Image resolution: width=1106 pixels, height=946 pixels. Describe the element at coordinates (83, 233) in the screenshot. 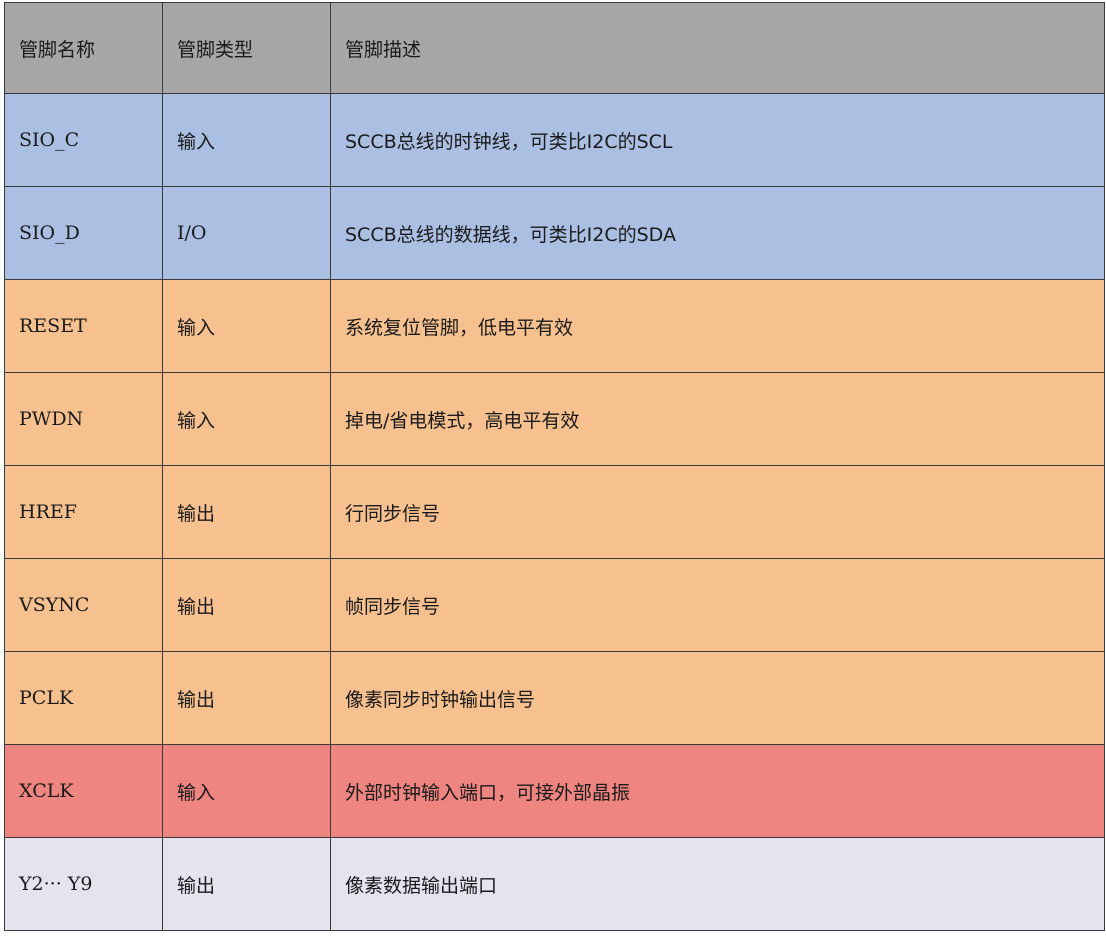

I see `pin-name-cell: SIO_D` at that location.